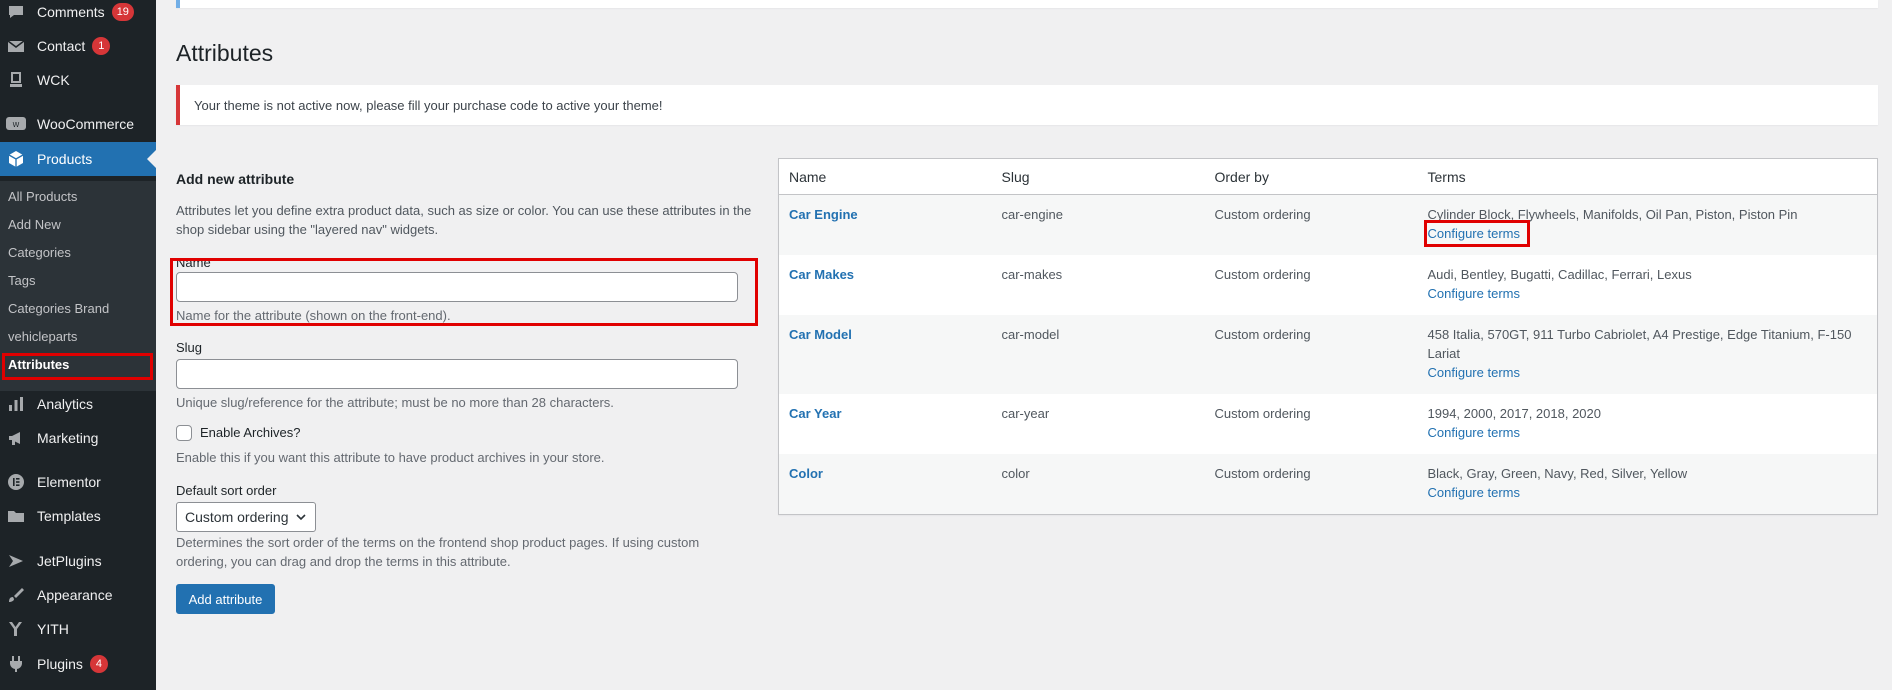  I want to click on enable-archives-label: Enable Archives?, so click(250, 432).